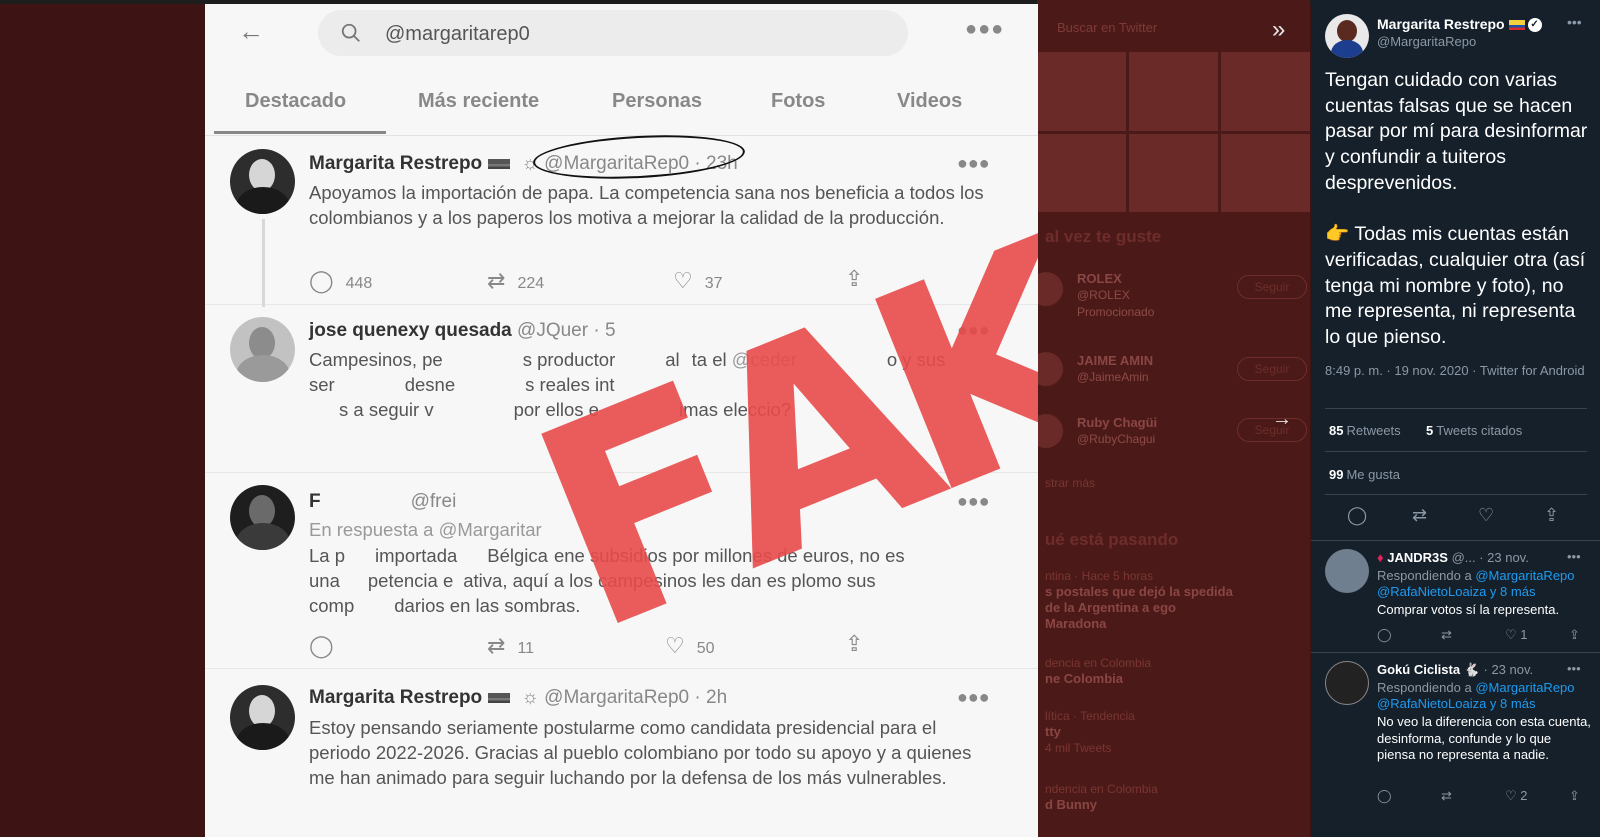 This screenshot has width=1600, height=837. I want to click on reply-author: Gokú Ciclista 🐇 · 23 nov., so click(1455, 670).